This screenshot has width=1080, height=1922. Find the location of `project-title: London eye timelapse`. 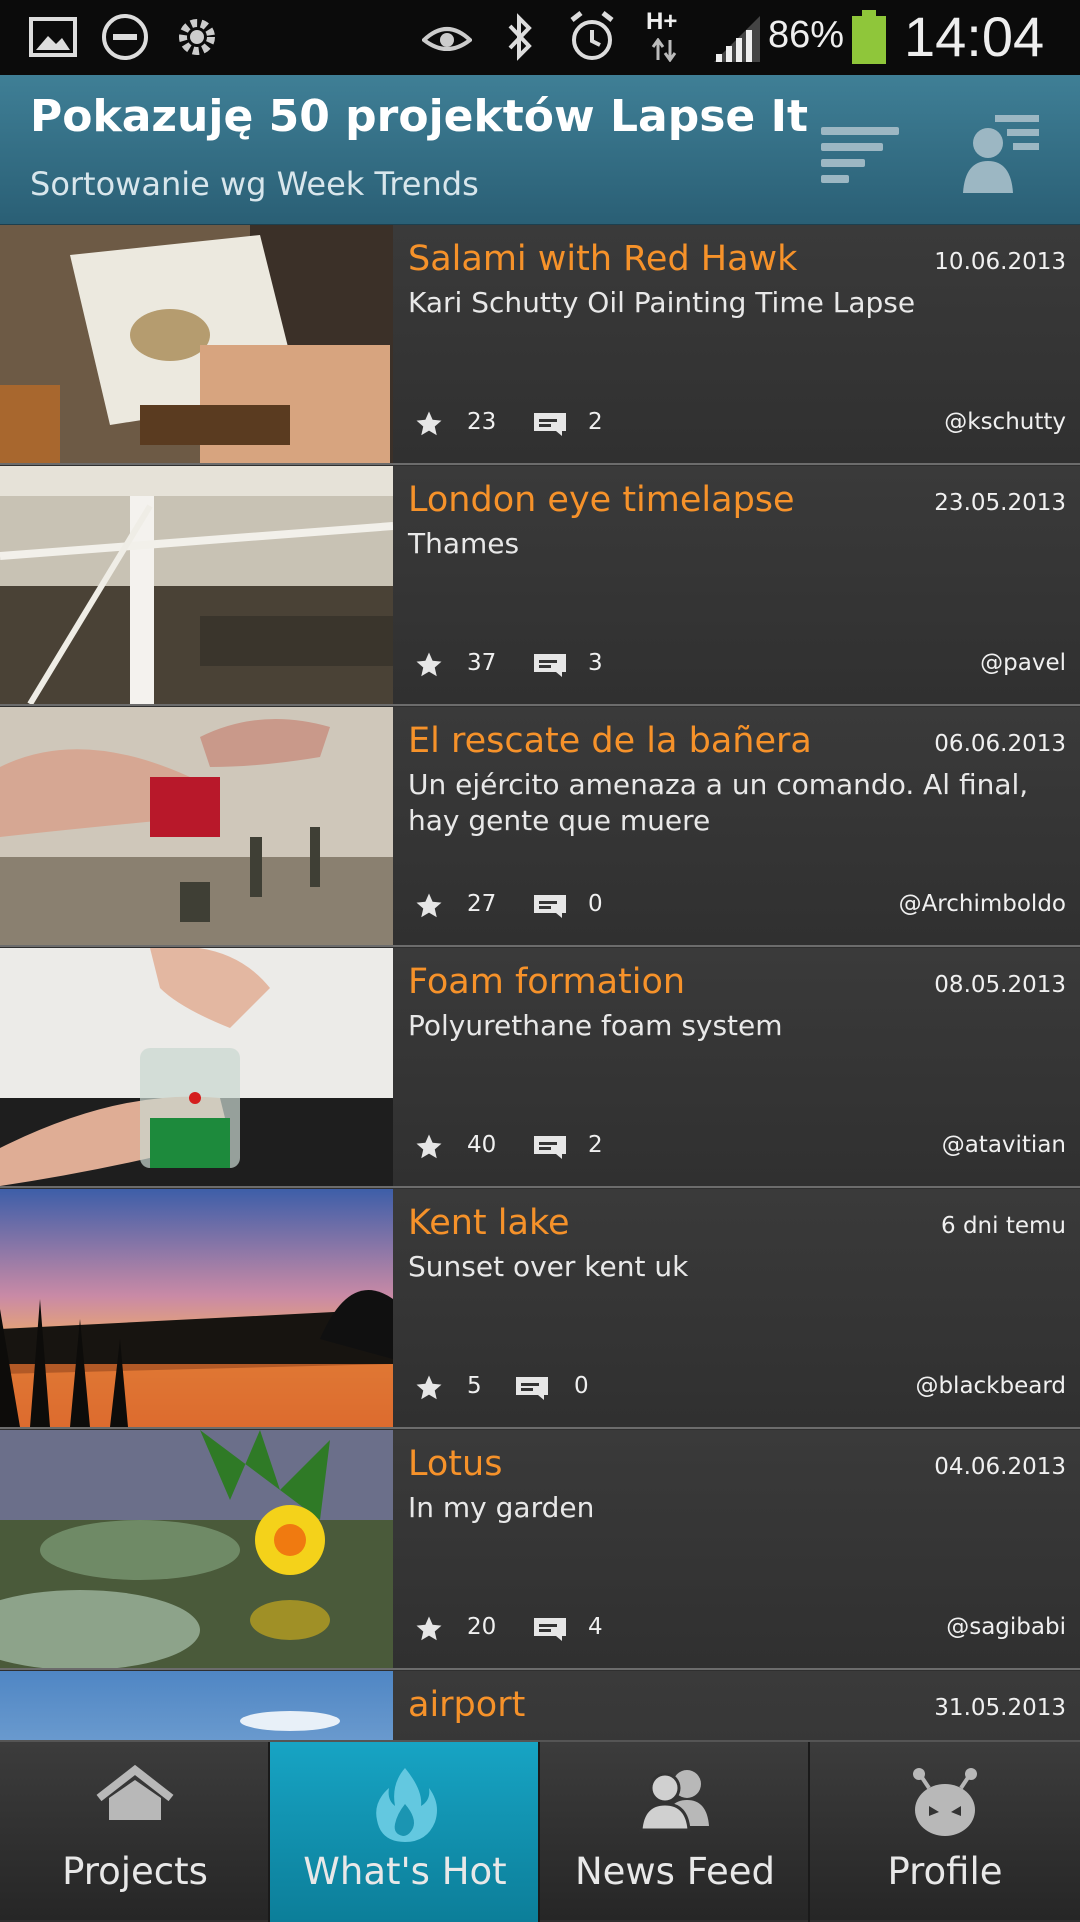

project-title: London eye timelapse is located at coordinates (601, 500).